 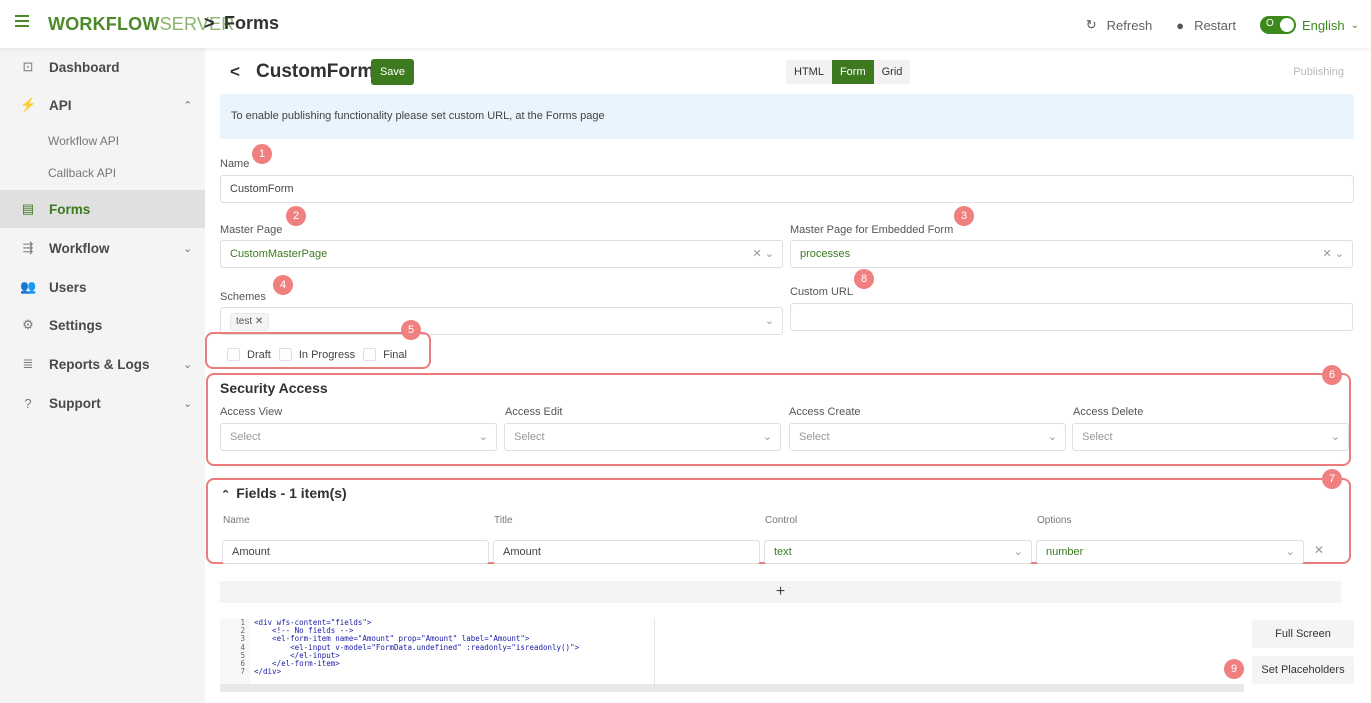 I want to click on form-title: CustomForm, so click(x=315, y=71).